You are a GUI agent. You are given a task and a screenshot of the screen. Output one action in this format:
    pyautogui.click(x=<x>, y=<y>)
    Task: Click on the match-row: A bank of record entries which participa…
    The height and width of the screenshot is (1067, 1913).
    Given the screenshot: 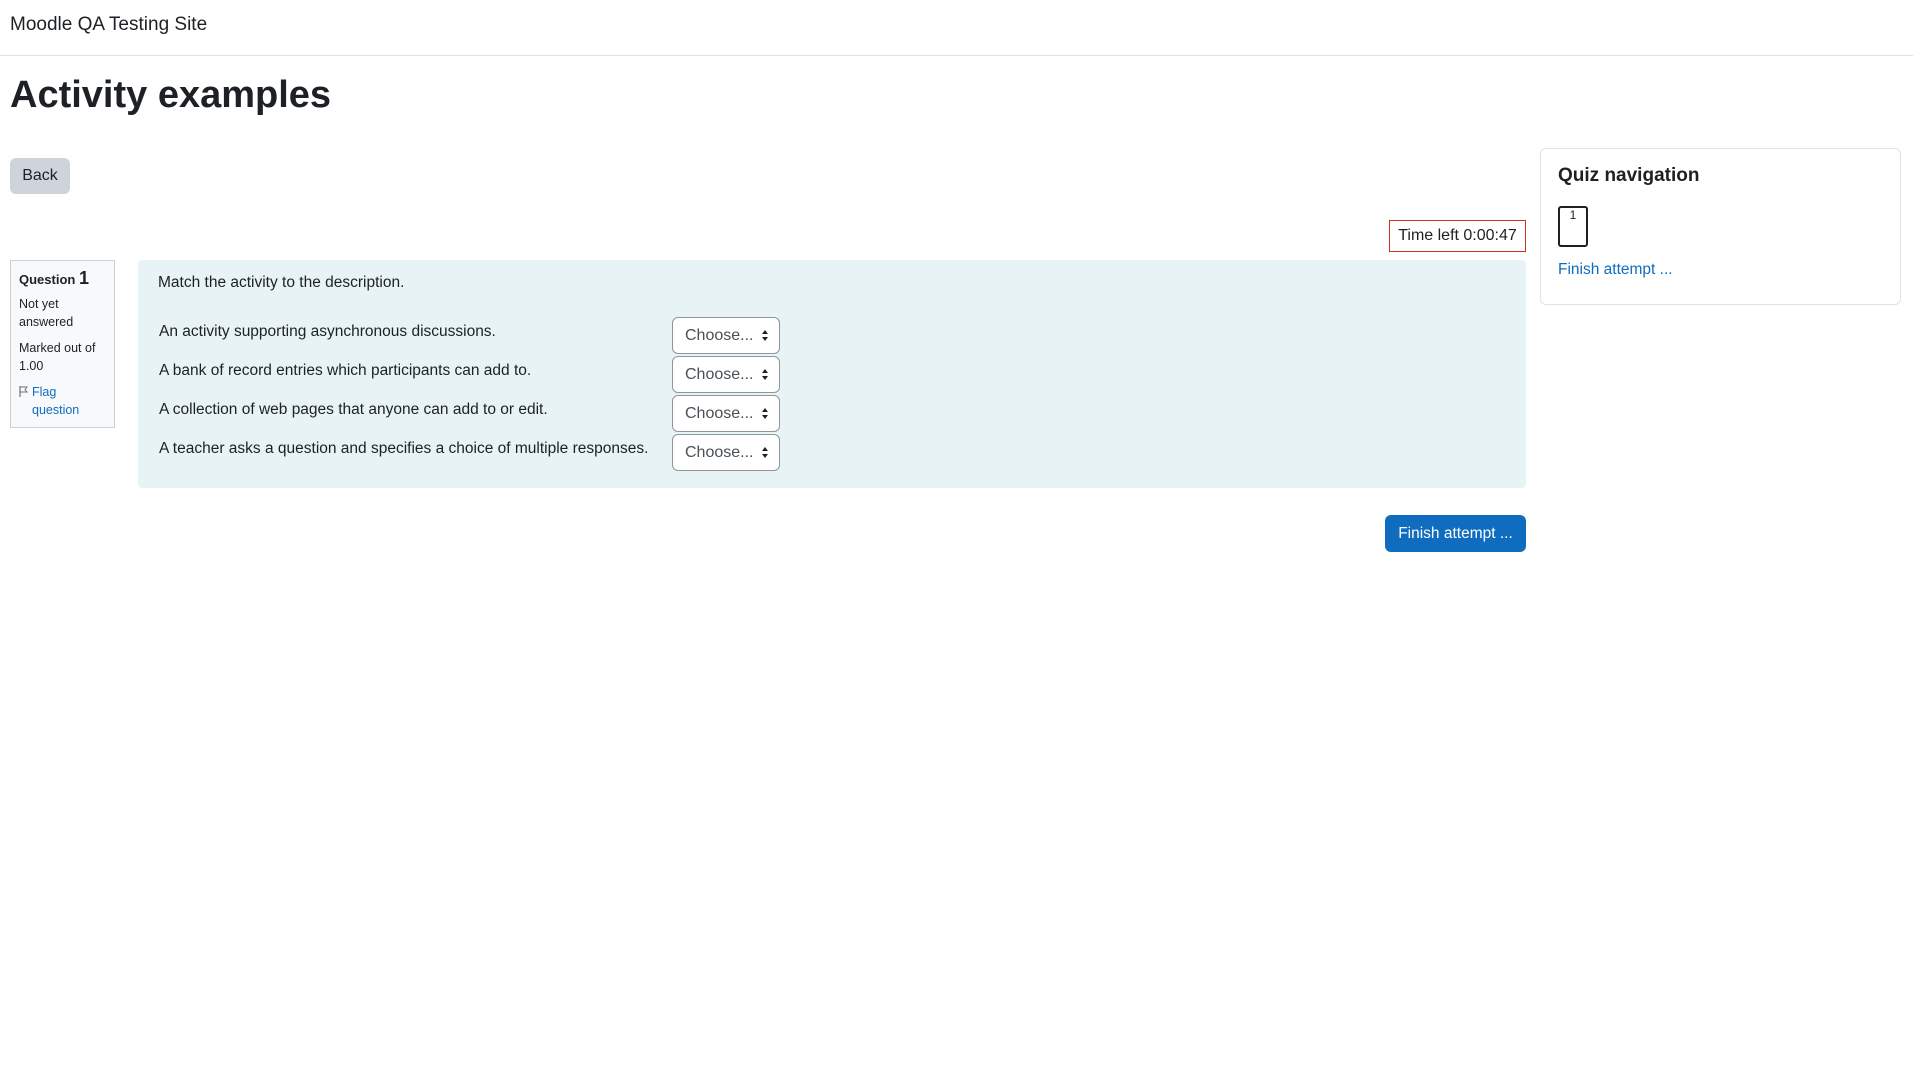 What is the action you would take?
    pyautogui.click(x=508, y=374)
    